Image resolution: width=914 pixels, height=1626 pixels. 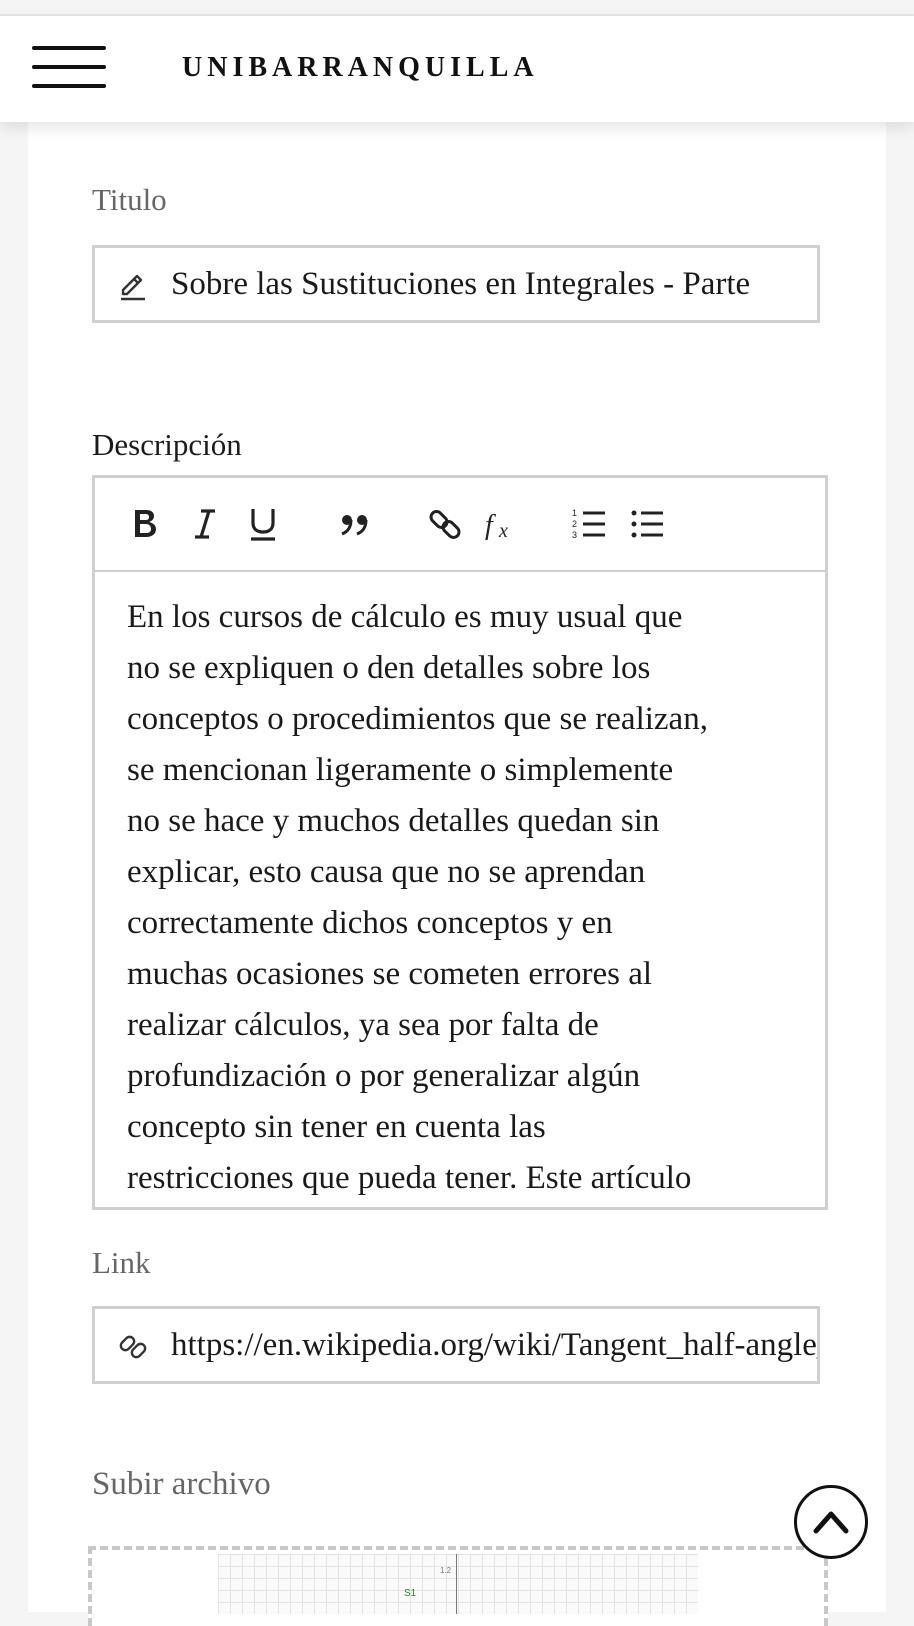 I want to click on site-header: UNIBARRANQUILLA, so click(x=457, y=69).